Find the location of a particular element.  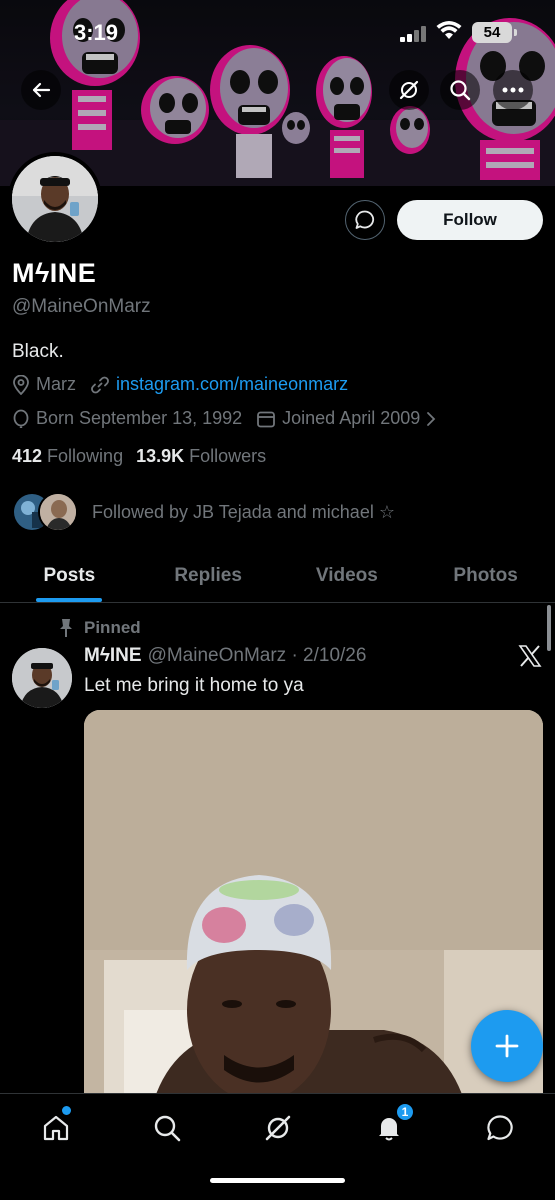

follow-counts: 412 Following 13.9K Followers is located at coordinates (145, 456).